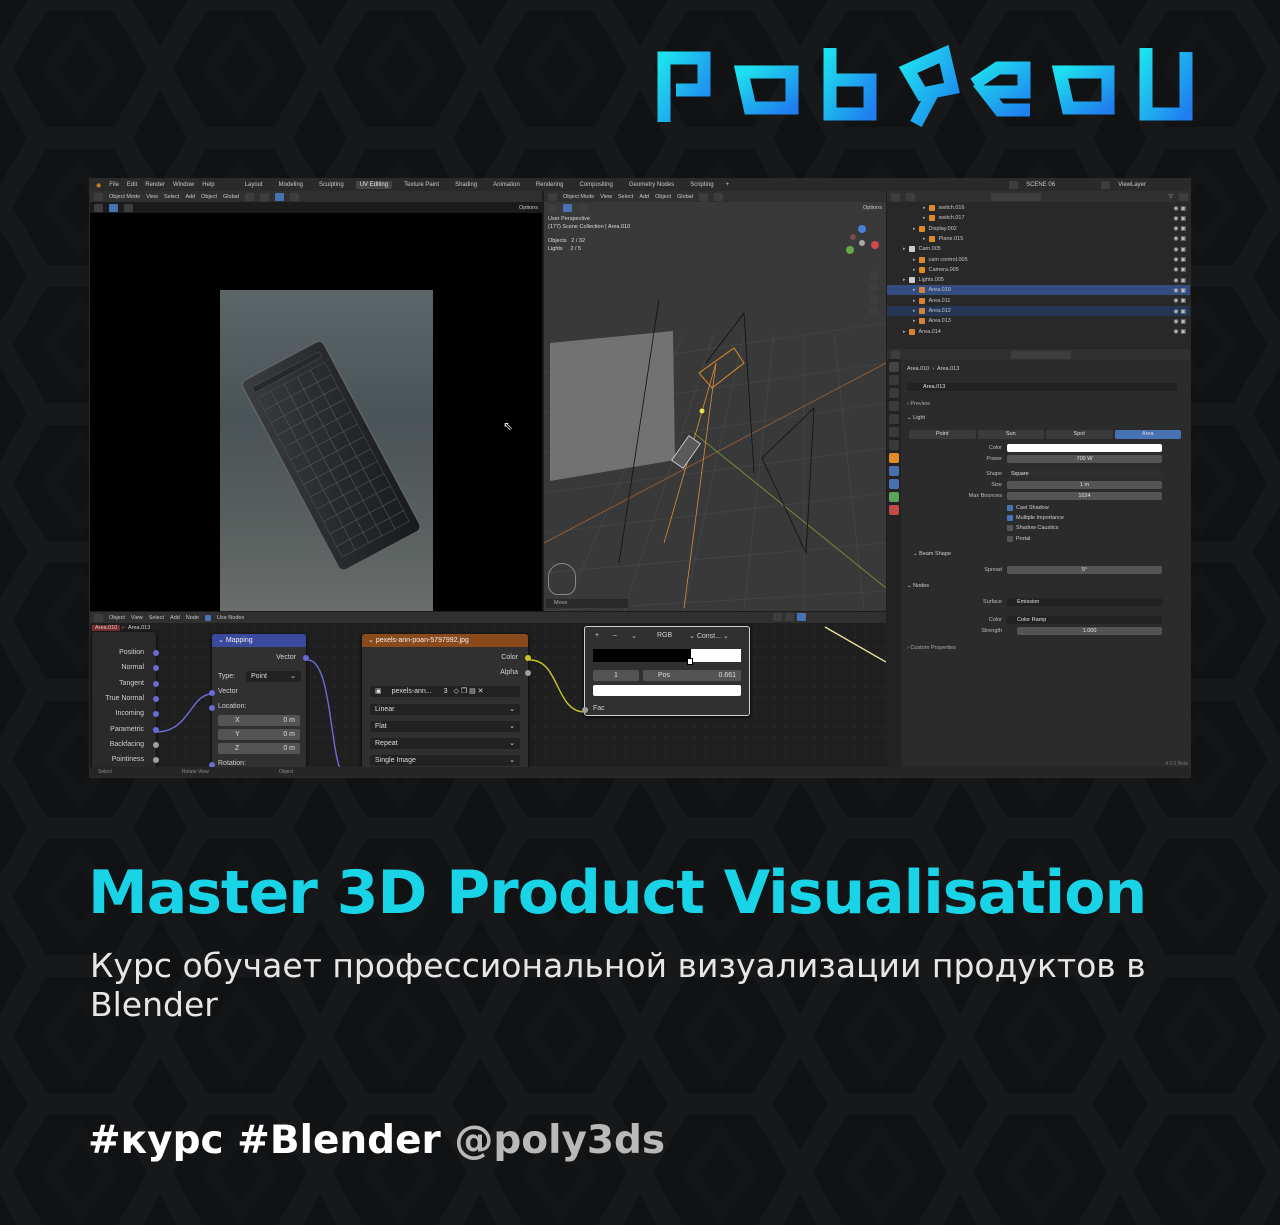 The height and width of the screenshot is (1225, 1280). I want to click on section-preview: › Preview, so click(918, 404).